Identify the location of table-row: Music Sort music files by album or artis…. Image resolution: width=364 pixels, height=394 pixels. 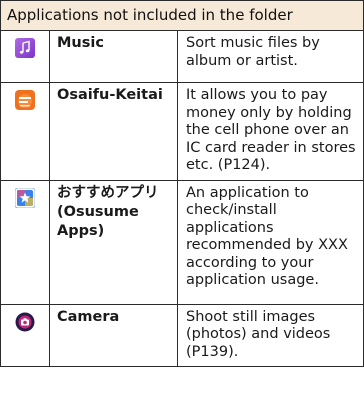
(182, 56).